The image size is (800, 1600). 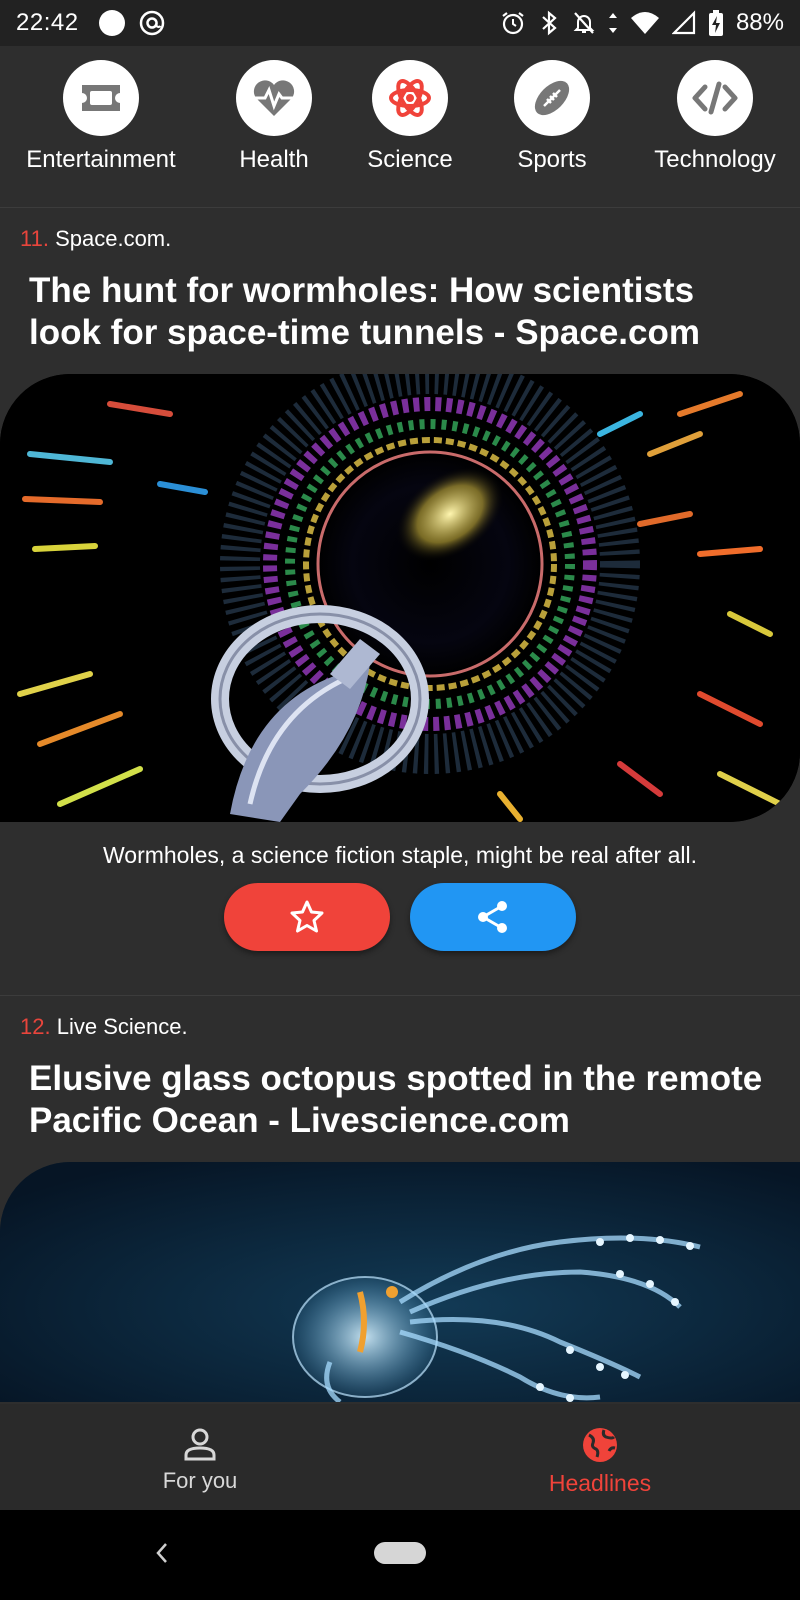 I want to click on wifi-icon, so click(x=644, y=23).